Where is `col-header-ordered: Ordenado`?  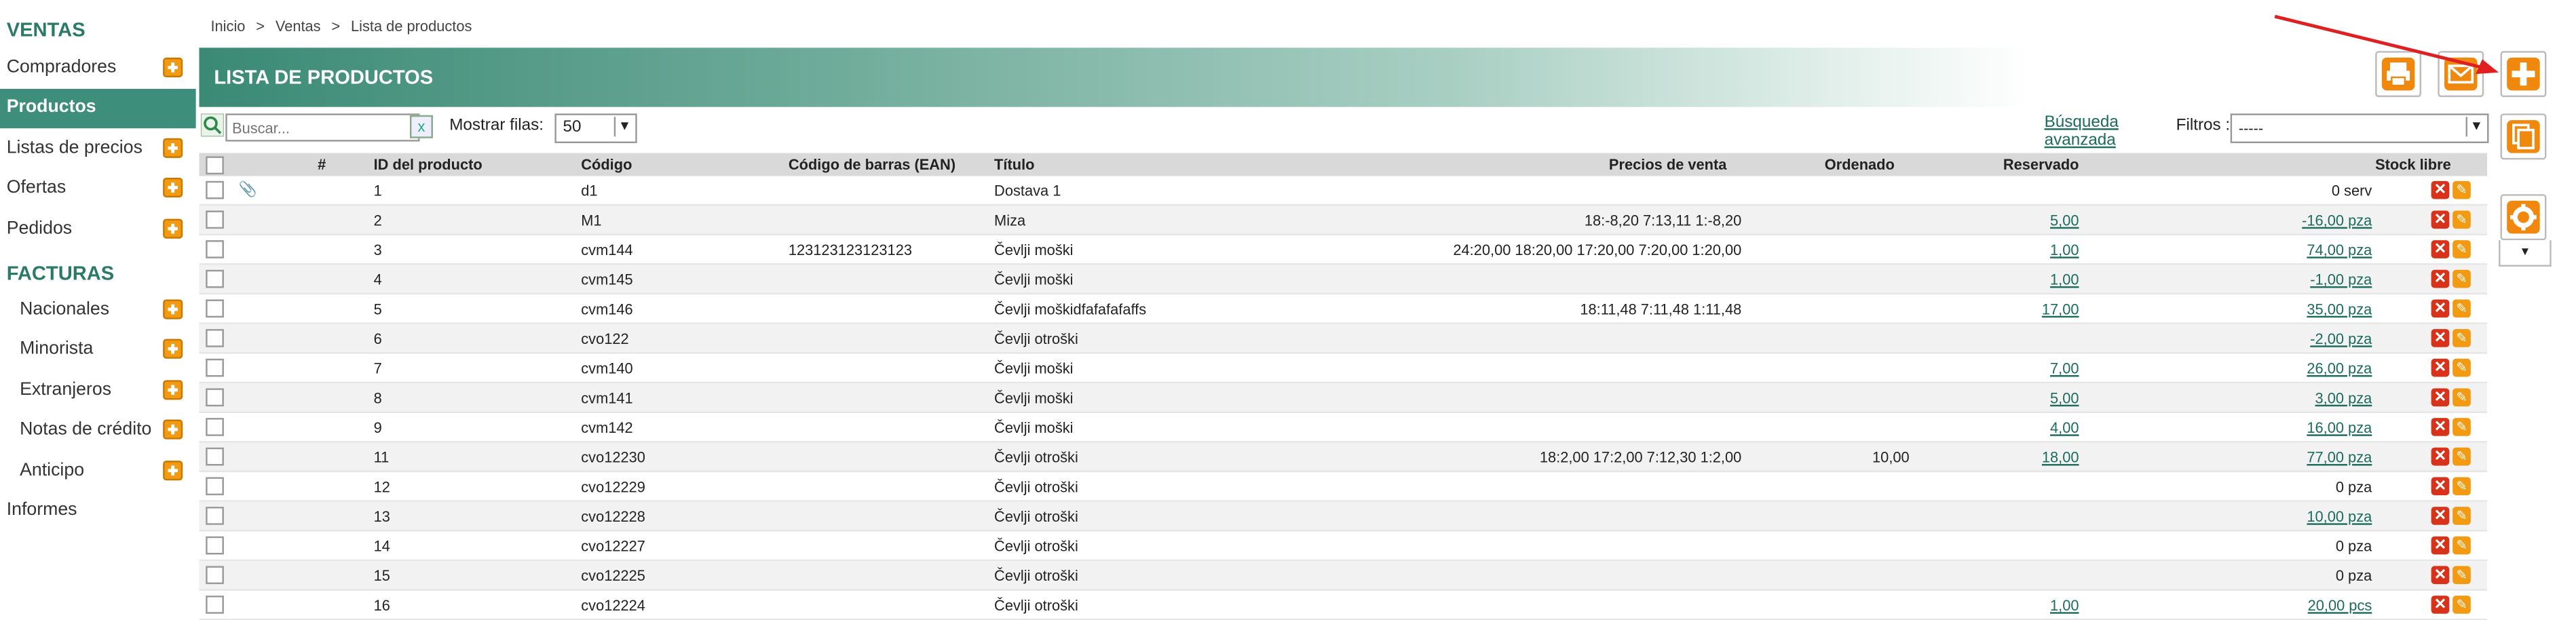
col-header-ordered: Ordenado is located at coordinates (1860, 164).